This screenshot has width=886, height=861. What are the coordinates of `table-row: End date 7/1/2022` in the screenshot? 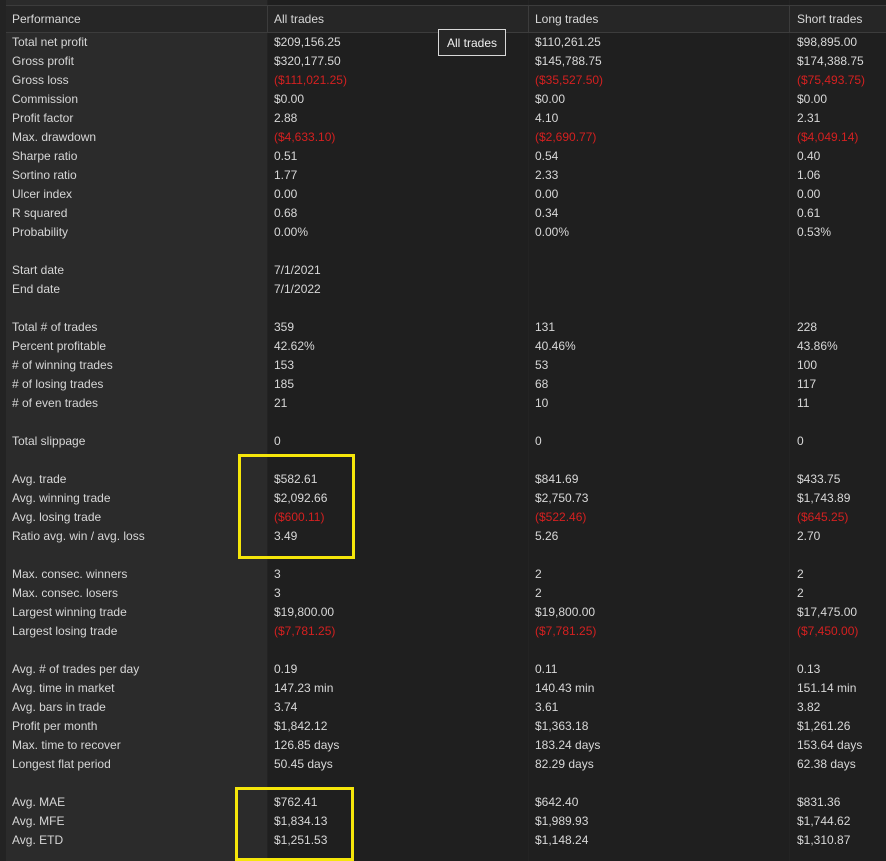 It's located at (443, 289).